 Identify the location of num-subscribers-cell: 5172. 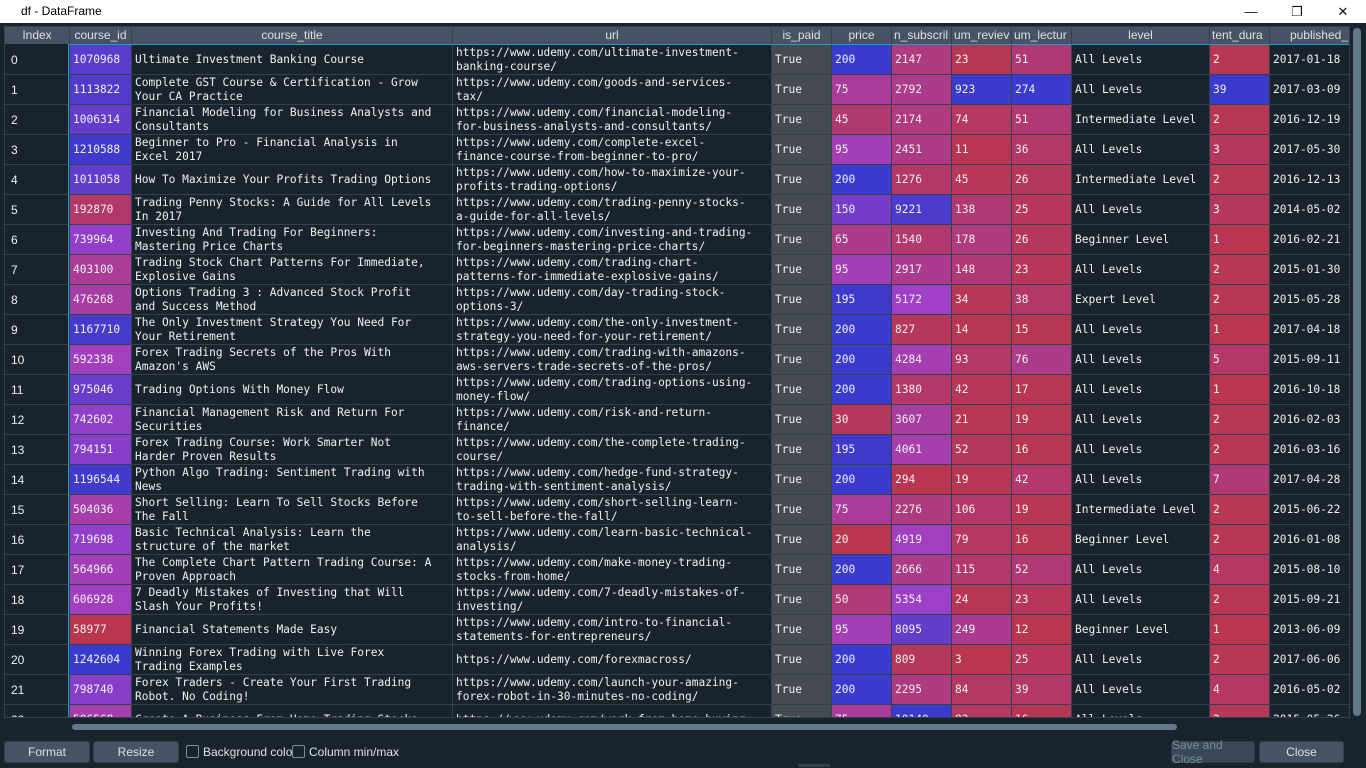
(922, 300).